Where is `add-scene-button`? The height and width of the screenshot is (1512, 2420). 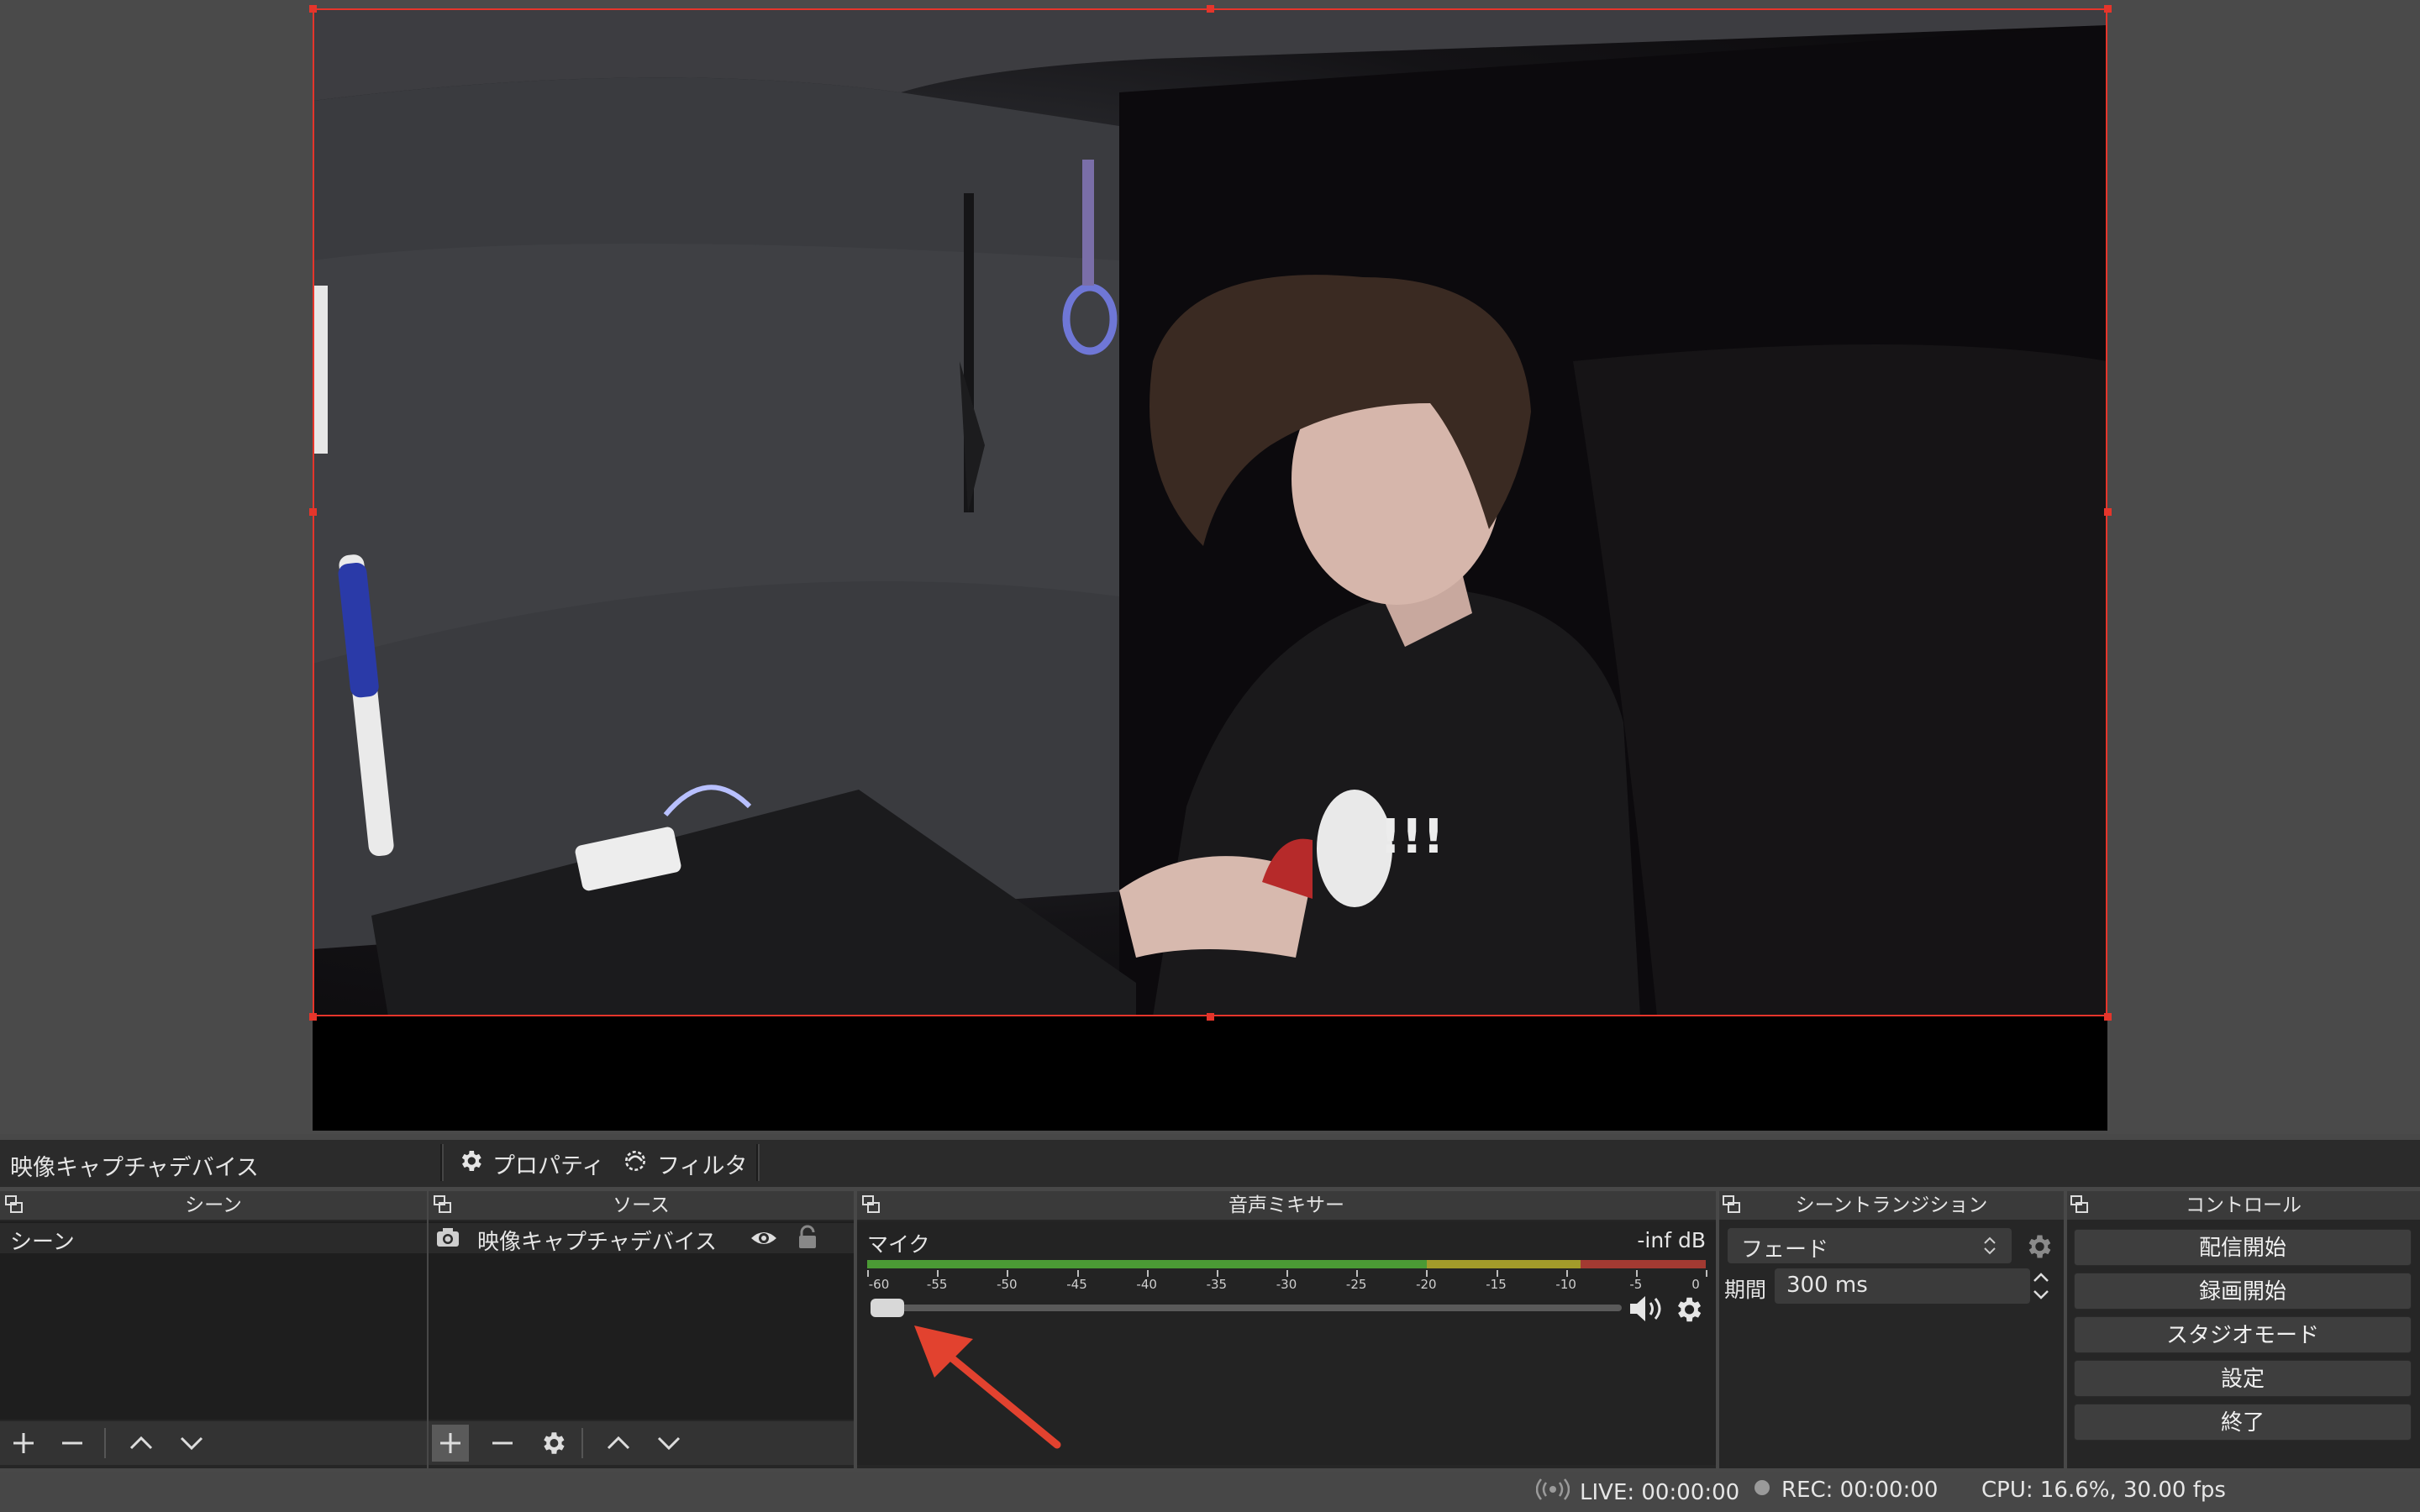 add-scene-button is located at coordinates (23, 1443).